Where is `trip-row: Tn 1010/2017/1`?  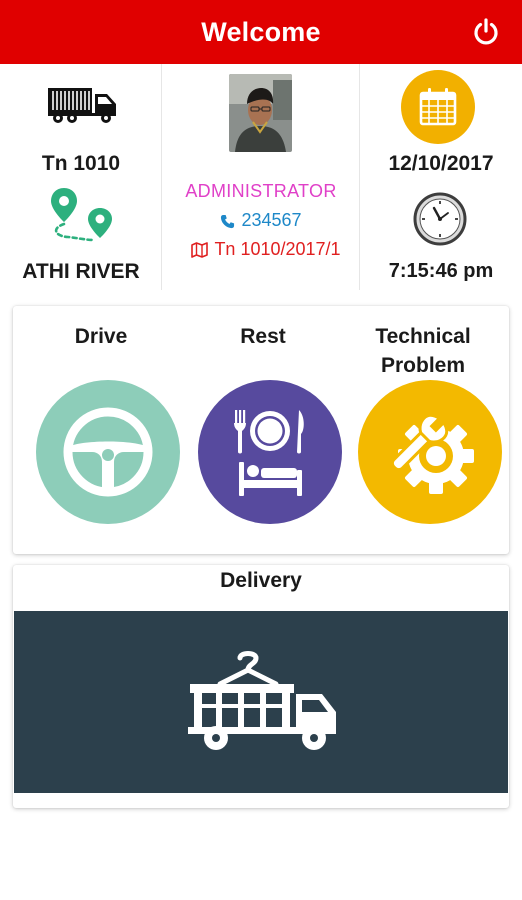 trip-row: Tn 1010/2017/1 is located at coordinates (261, 249).